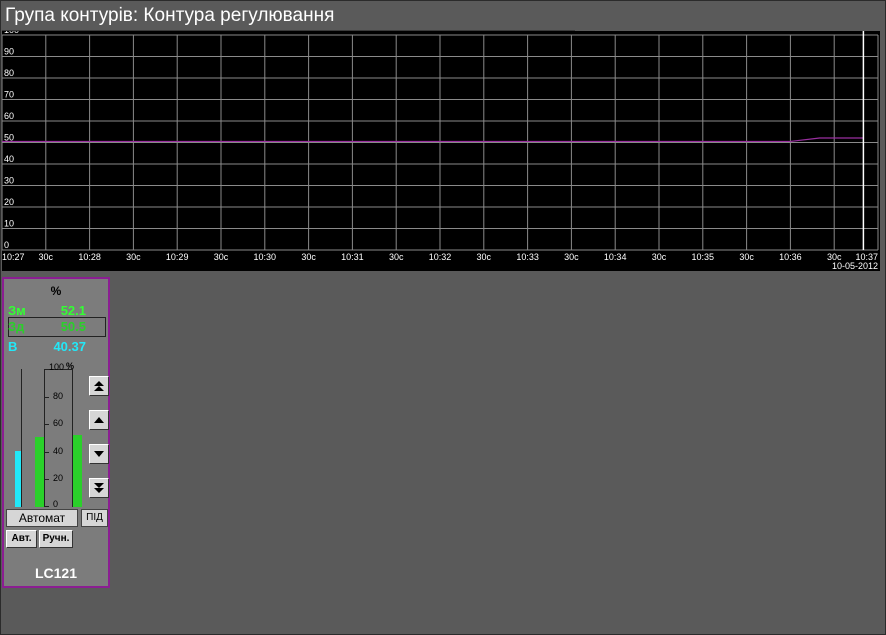 The height and width of the screenshot is (635, 886). I want to click on scale-label-80: 80, so click(58, 396).